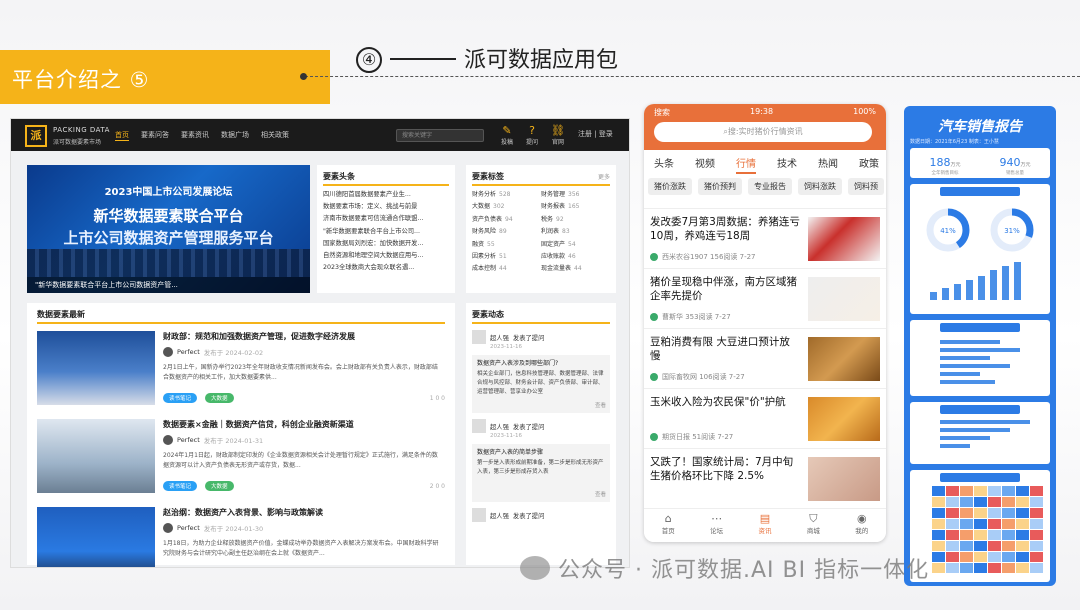 Image resolution: width=1080 pixels, height=610 pixels. I want to click on dynamic-date: 2023-11-16, so click(506, 436).